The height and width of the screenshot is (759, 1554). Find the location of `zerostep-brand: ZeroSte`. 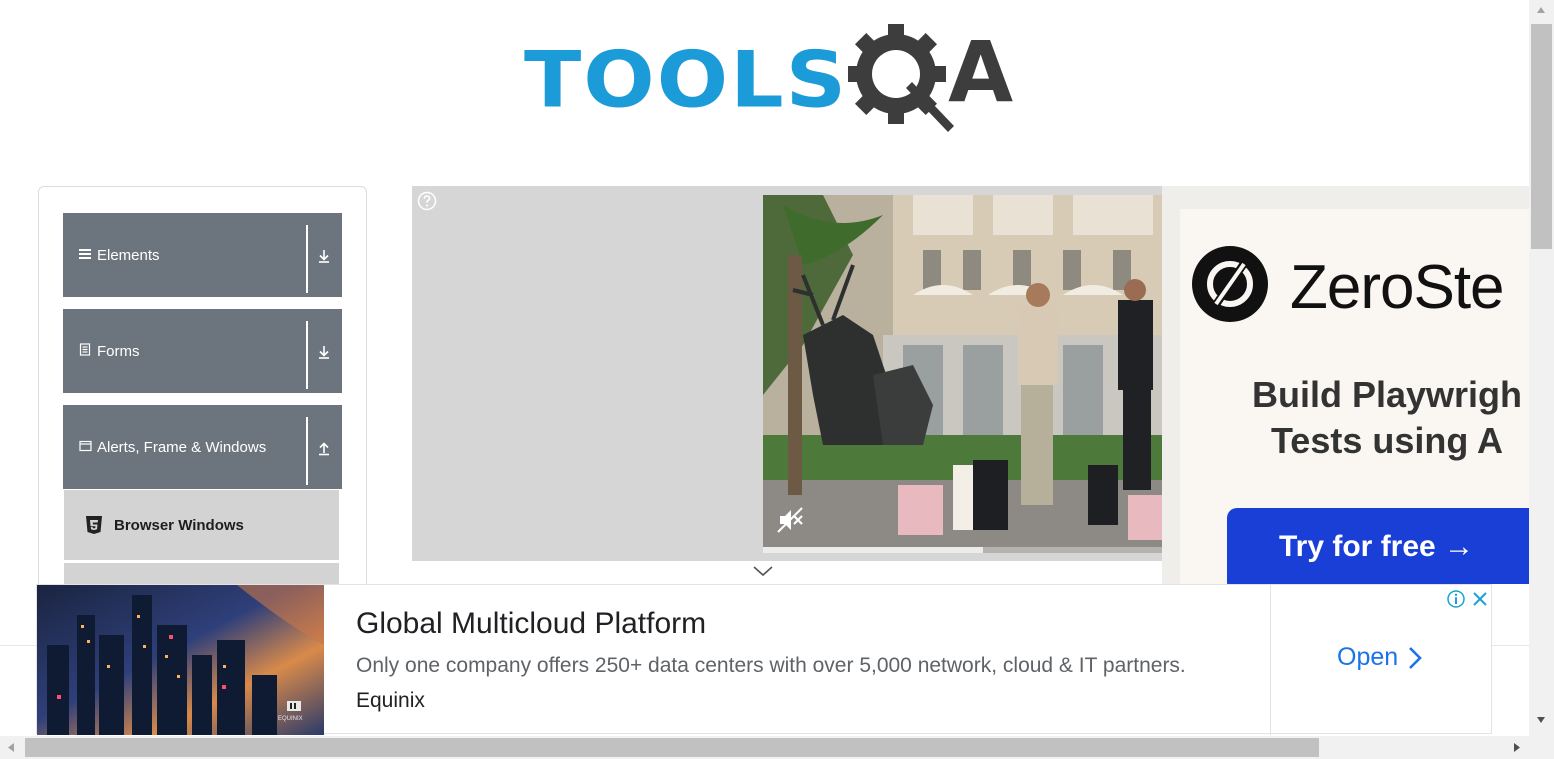

zerostep-brand: ZeroSte is located at coordinates (1397, 287).